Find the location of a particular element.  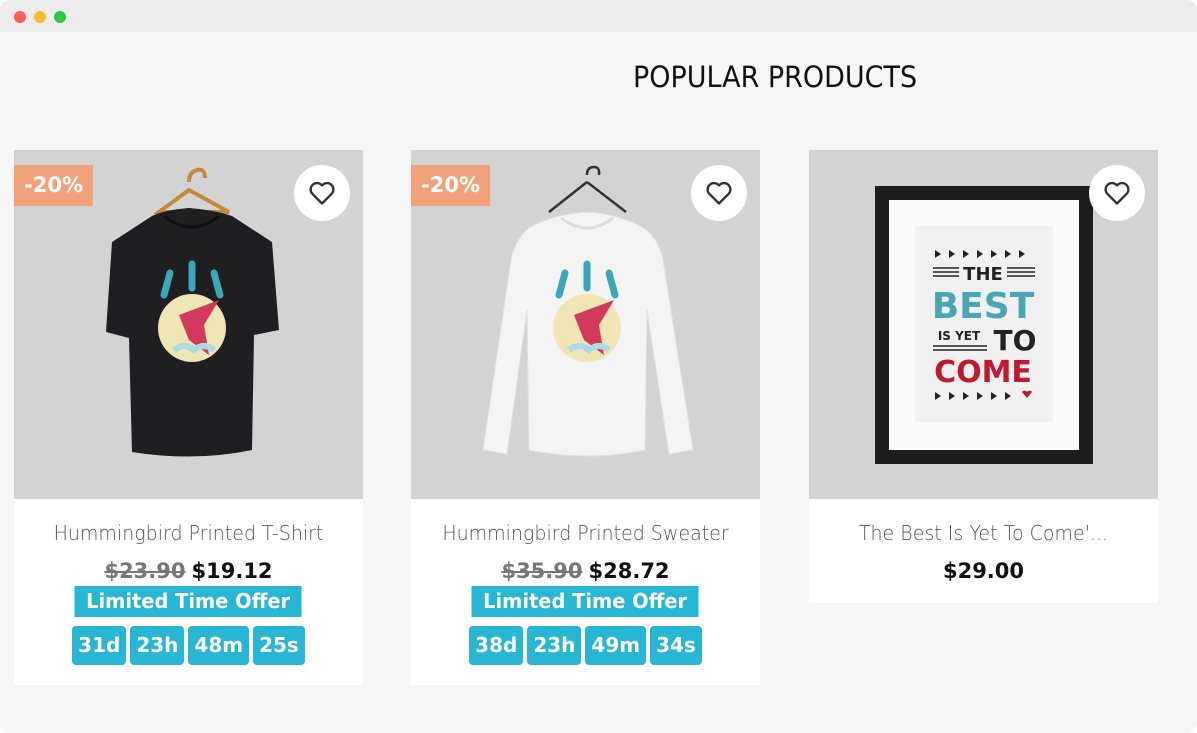

poster-text-best: BEST is located at coordinates (983, 306).